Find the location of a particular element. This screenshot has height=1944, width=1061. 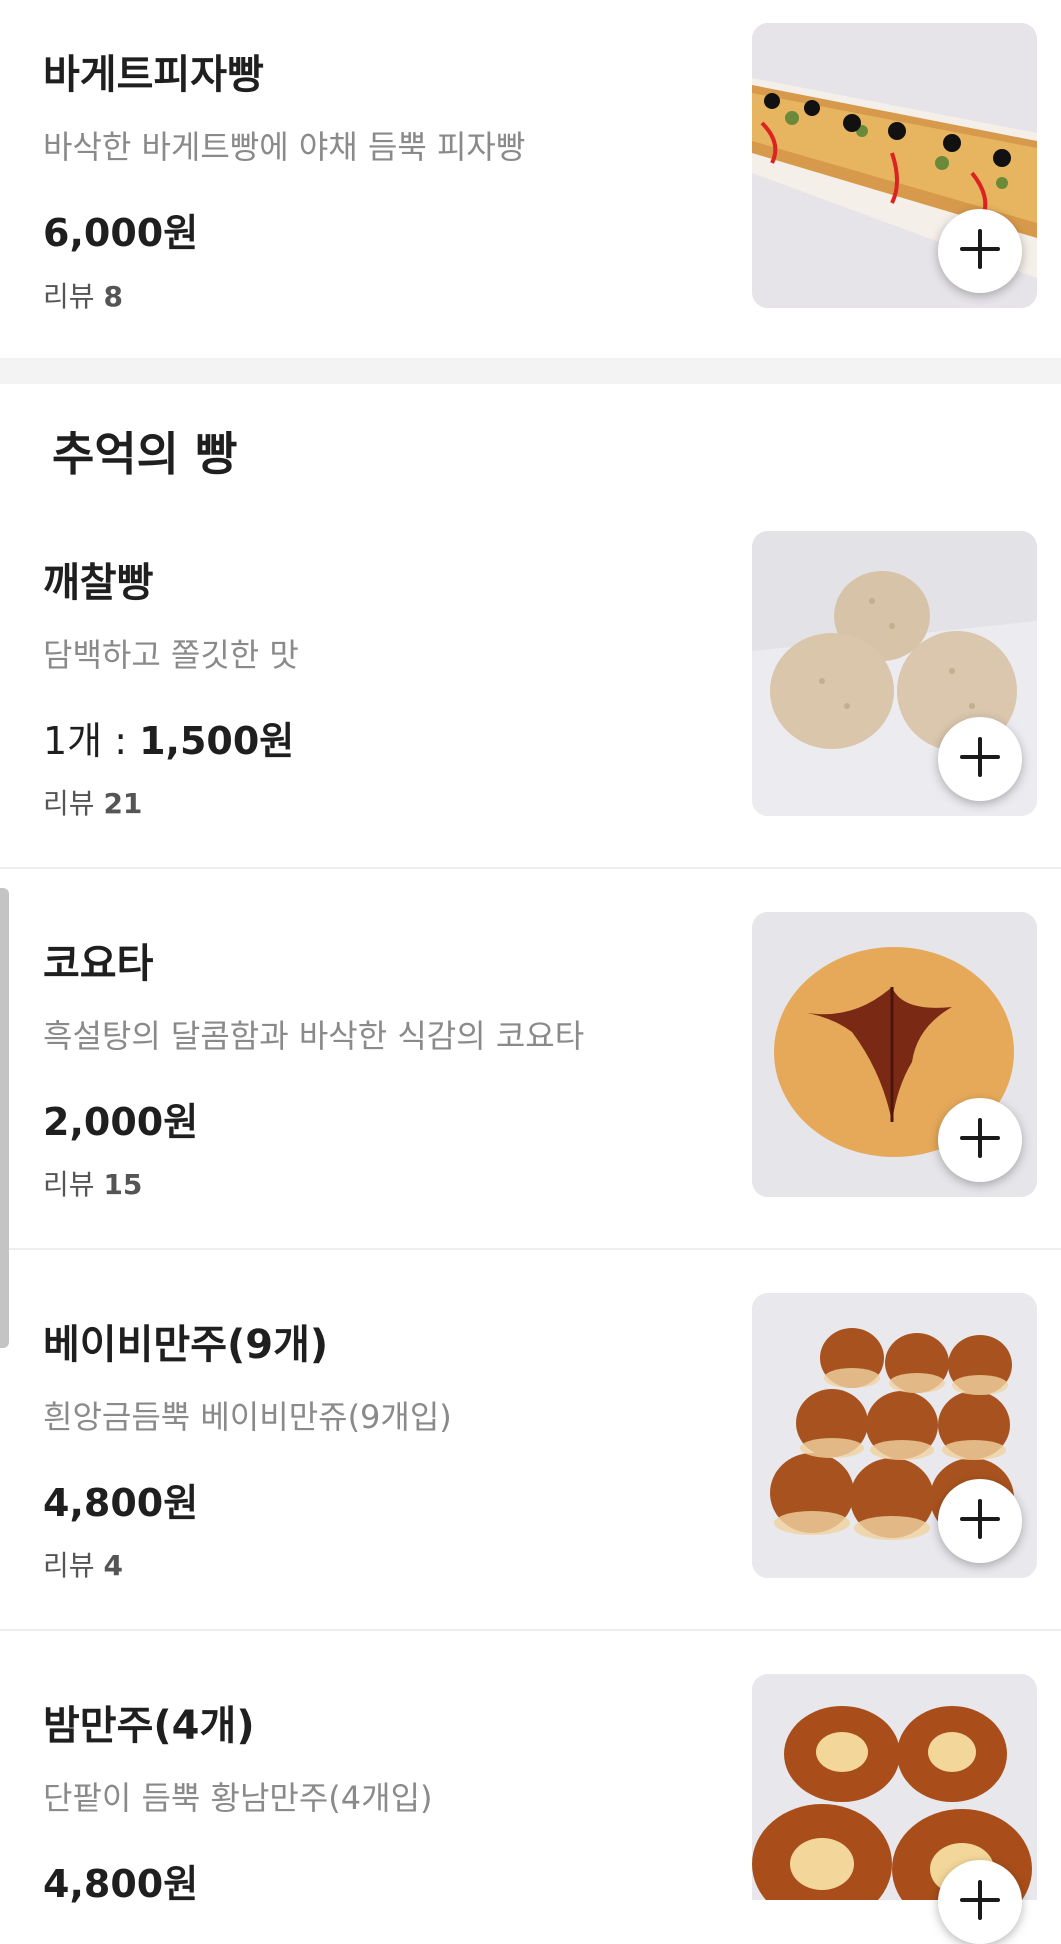

item-review: 리뷰 4 is located at coordinates (83, 1565).